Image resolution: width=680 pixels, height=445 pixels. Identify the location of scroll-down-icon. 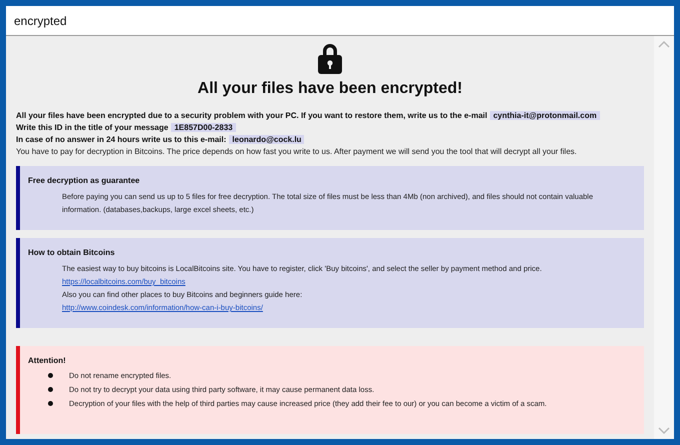
(664, 431).